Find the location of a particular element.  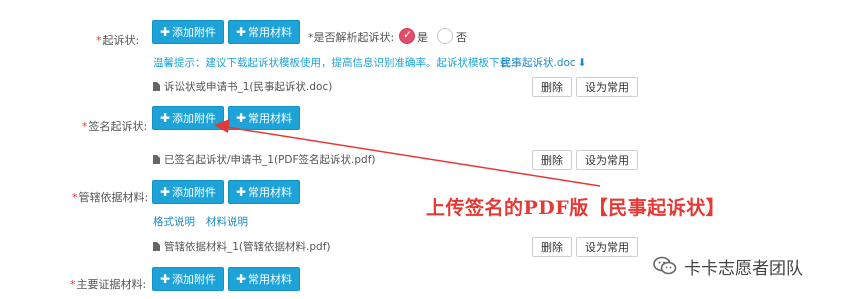

watermark: 卡卡志愿者团队 is located at coordinates (727, 266).